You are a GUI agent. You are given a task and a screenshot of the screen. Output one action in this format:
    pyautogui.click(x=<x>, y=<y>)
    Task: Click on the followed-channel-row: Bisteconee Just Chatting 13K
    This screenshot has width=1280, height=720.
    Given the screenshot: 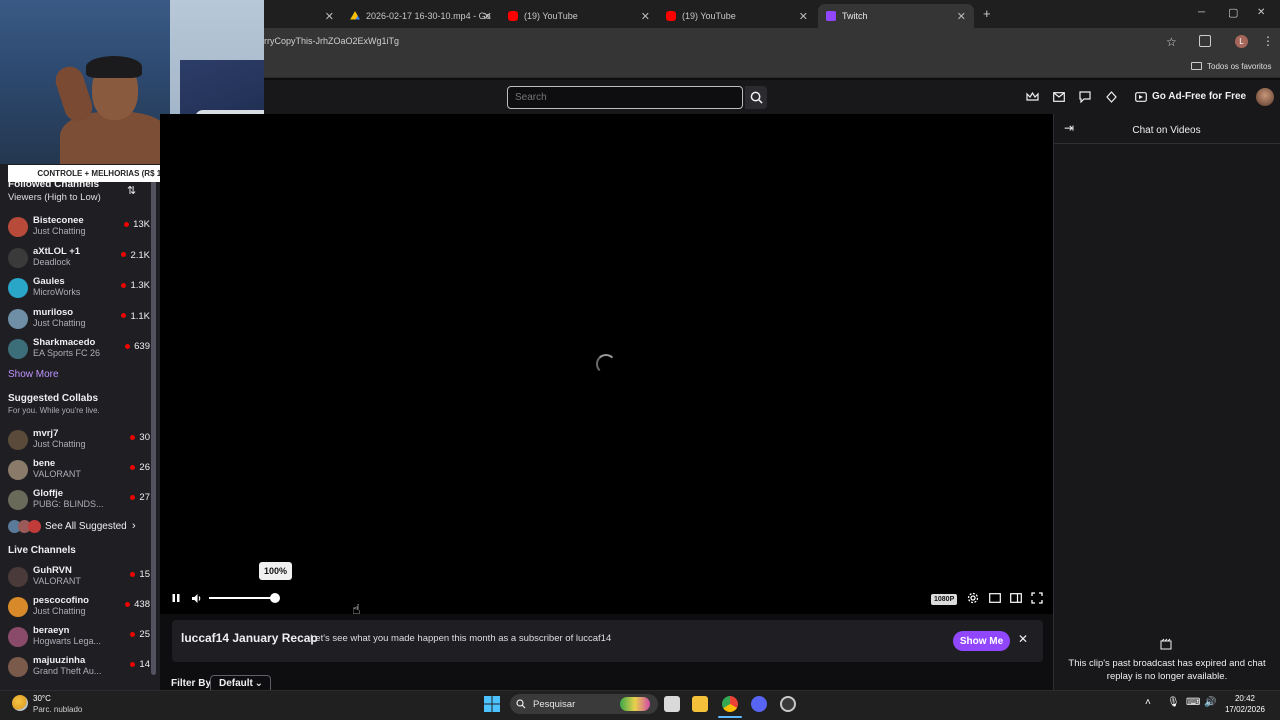 What is the action you would take?
    pyautogui.click(x=79, y=228)
    